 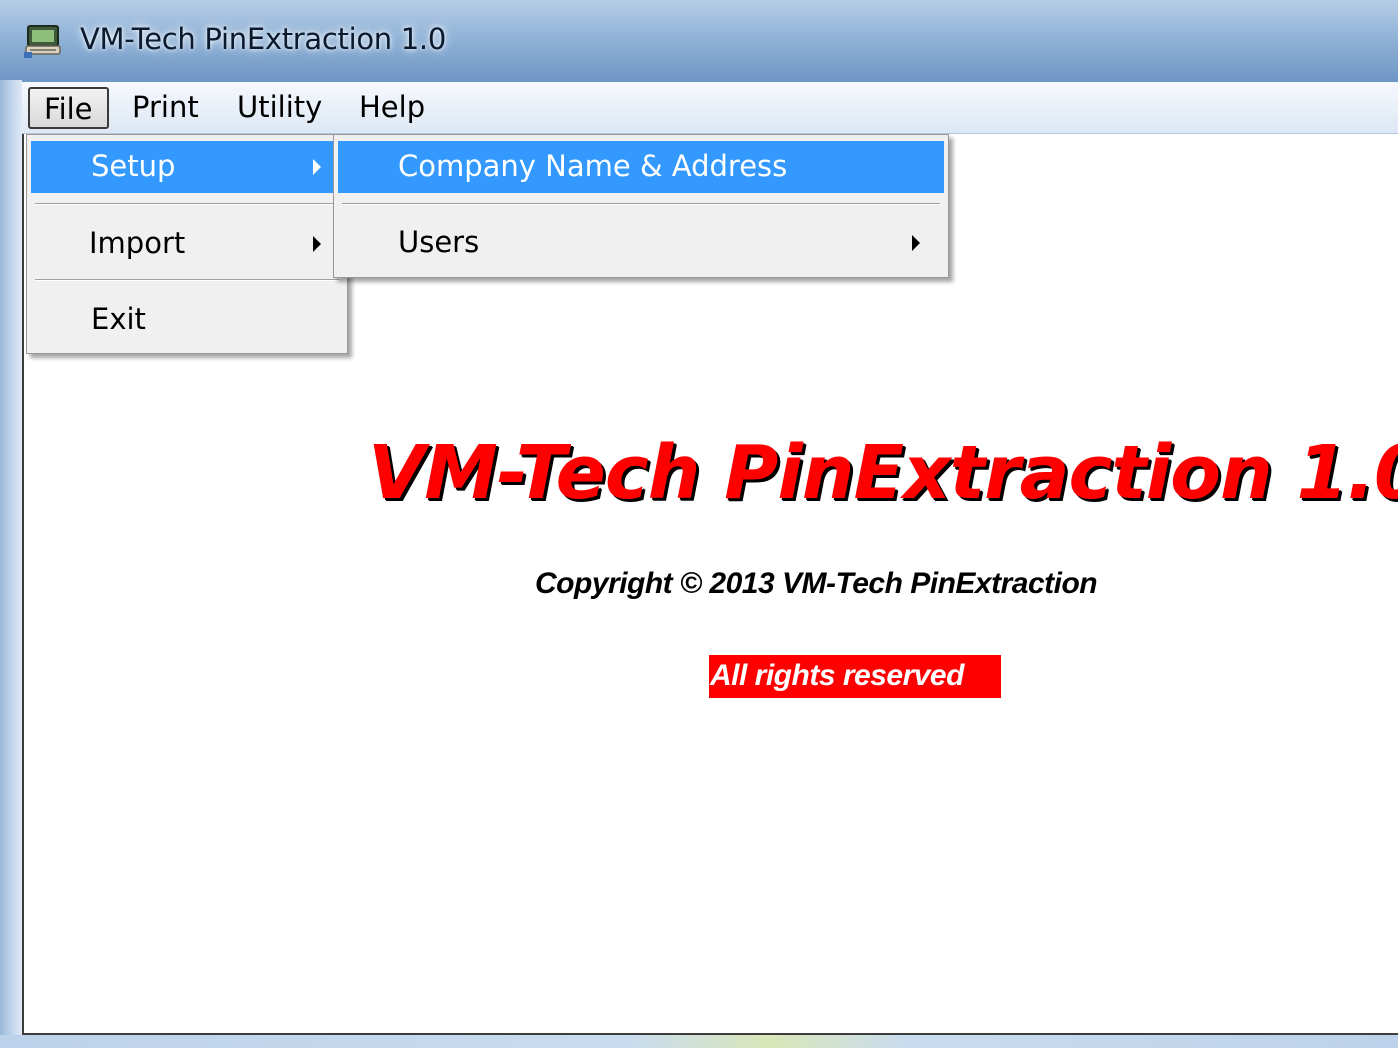 I want to click on file-menu-dropdown: Setup Import Exit, so click(x=187, y=244).